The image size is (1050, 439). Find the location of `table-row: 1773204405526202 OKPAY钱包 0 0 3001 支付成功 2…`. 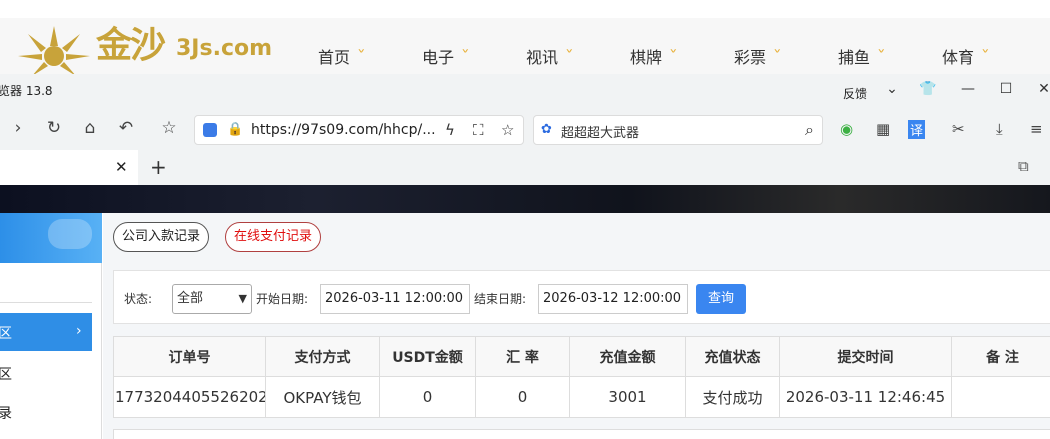

table-row: 1773204405526202 OKPAY钱包 0 0 3001 支付成功 2… is located at coordinates (581, 397).